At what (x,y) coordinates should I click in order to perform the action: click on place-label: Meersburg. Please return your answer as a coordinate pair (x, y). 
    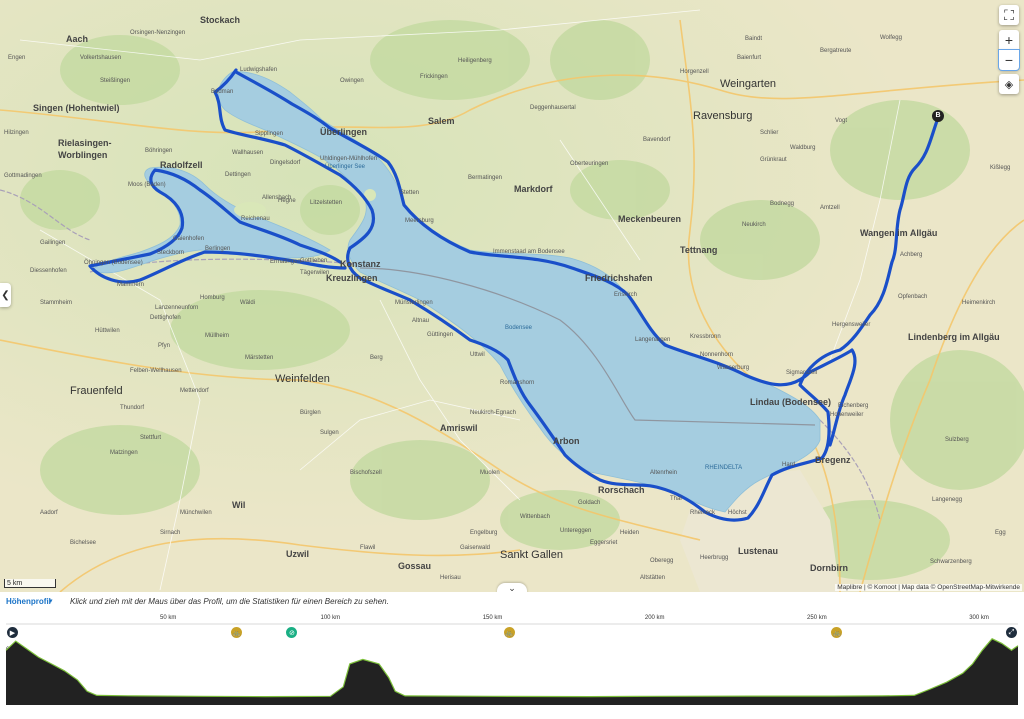
    Looking at the image, I should click on (419, 221).